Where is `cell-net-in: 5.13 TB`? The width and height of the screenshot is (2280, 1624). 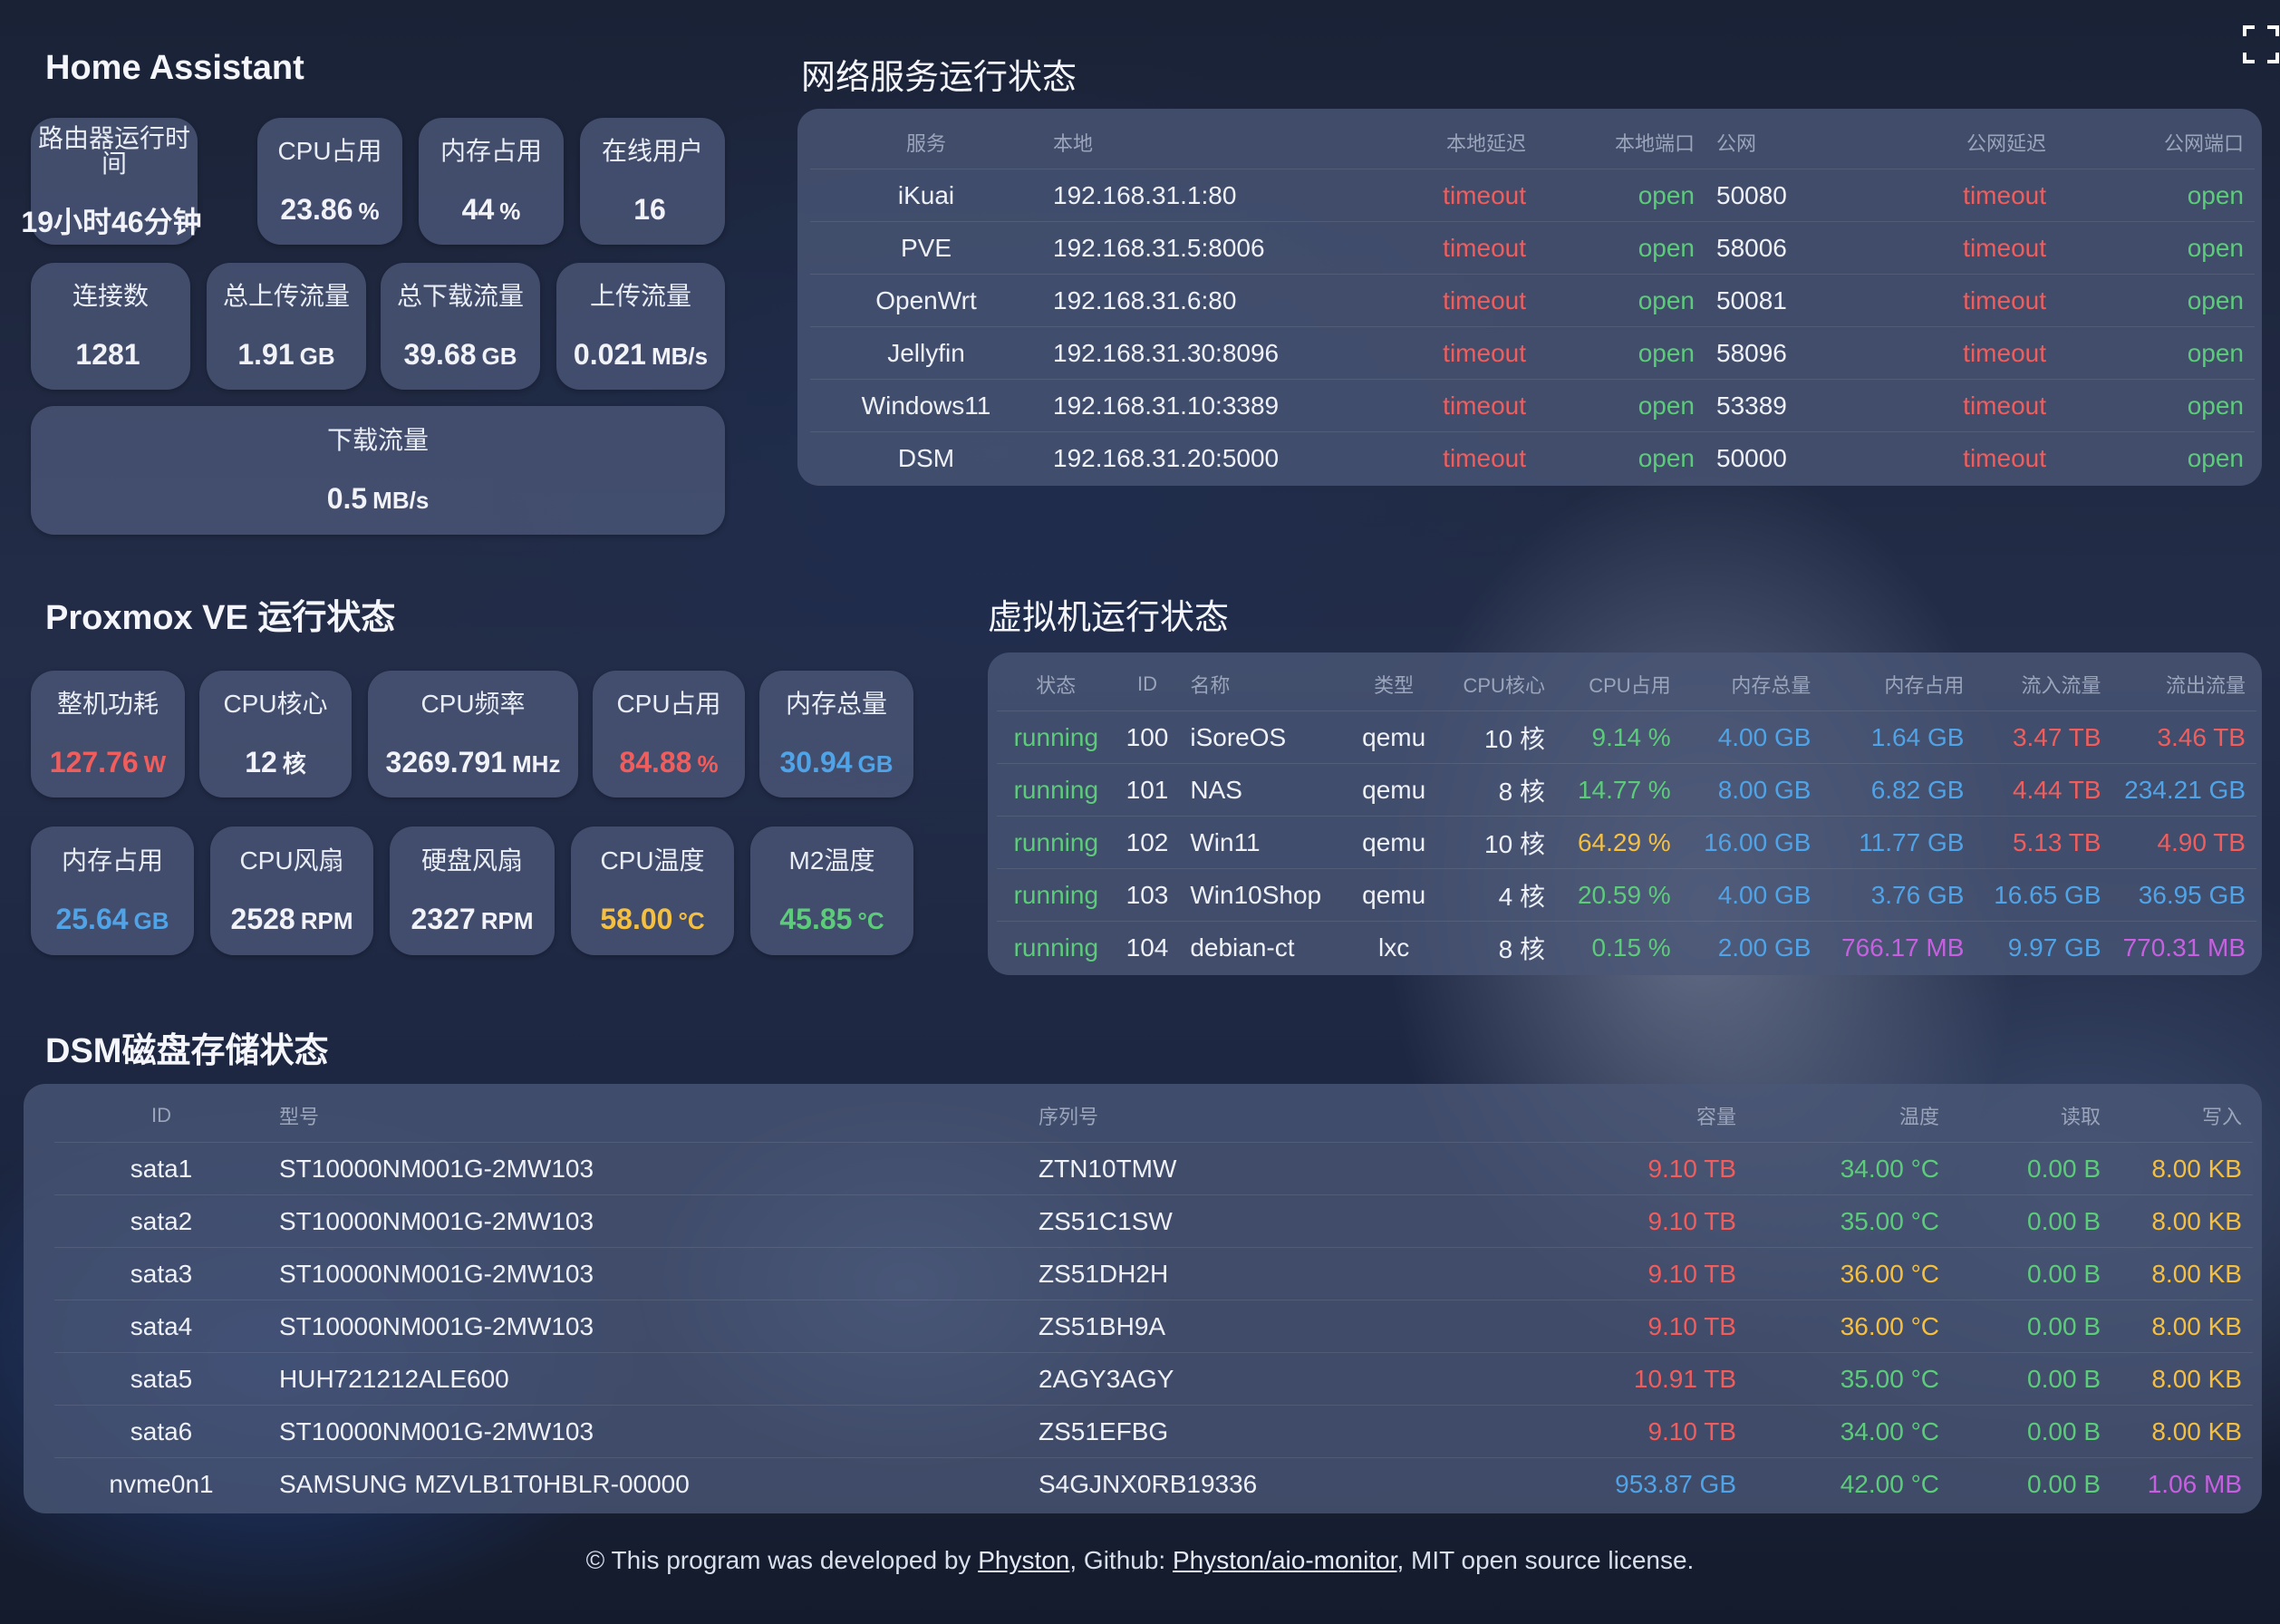
cell-net-in: 5.13 TB is located at coordinates (2044, 842).